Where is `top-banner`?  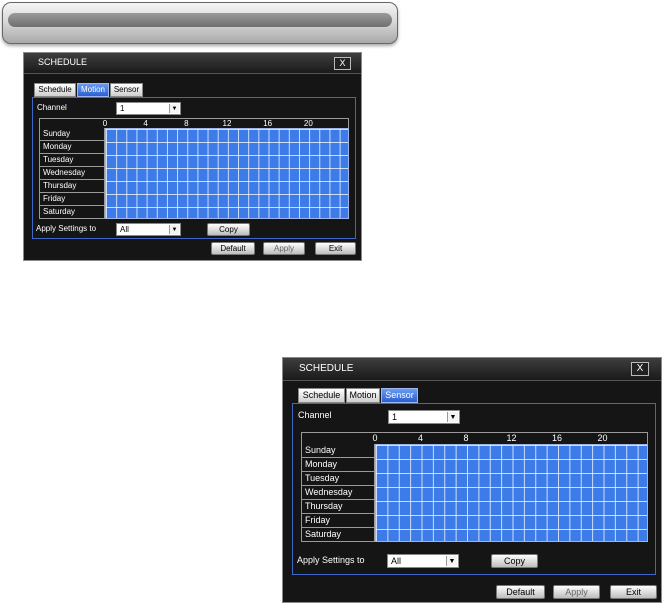
top-banner is located at coordinates (200, 23).